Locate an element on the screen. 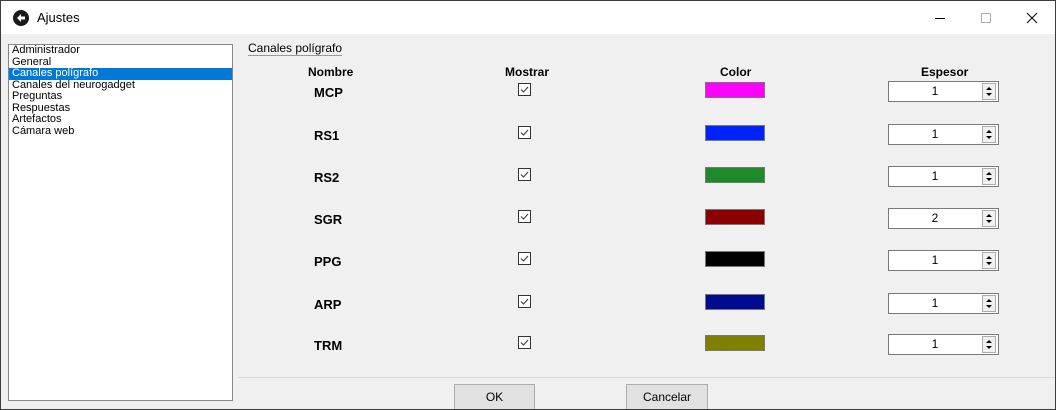  app-logo-icon is located at coordinates (21, 18).